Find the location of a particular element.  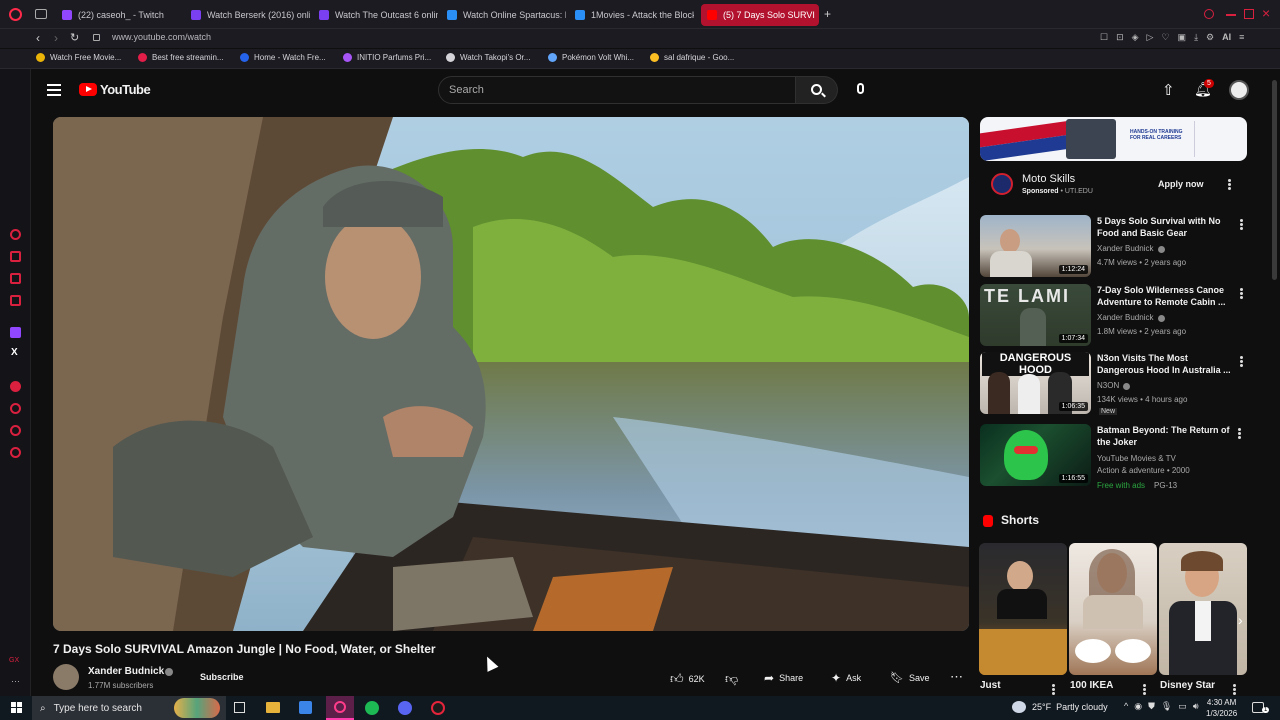

browser-logo-icon is located at coordinates (15, 14).